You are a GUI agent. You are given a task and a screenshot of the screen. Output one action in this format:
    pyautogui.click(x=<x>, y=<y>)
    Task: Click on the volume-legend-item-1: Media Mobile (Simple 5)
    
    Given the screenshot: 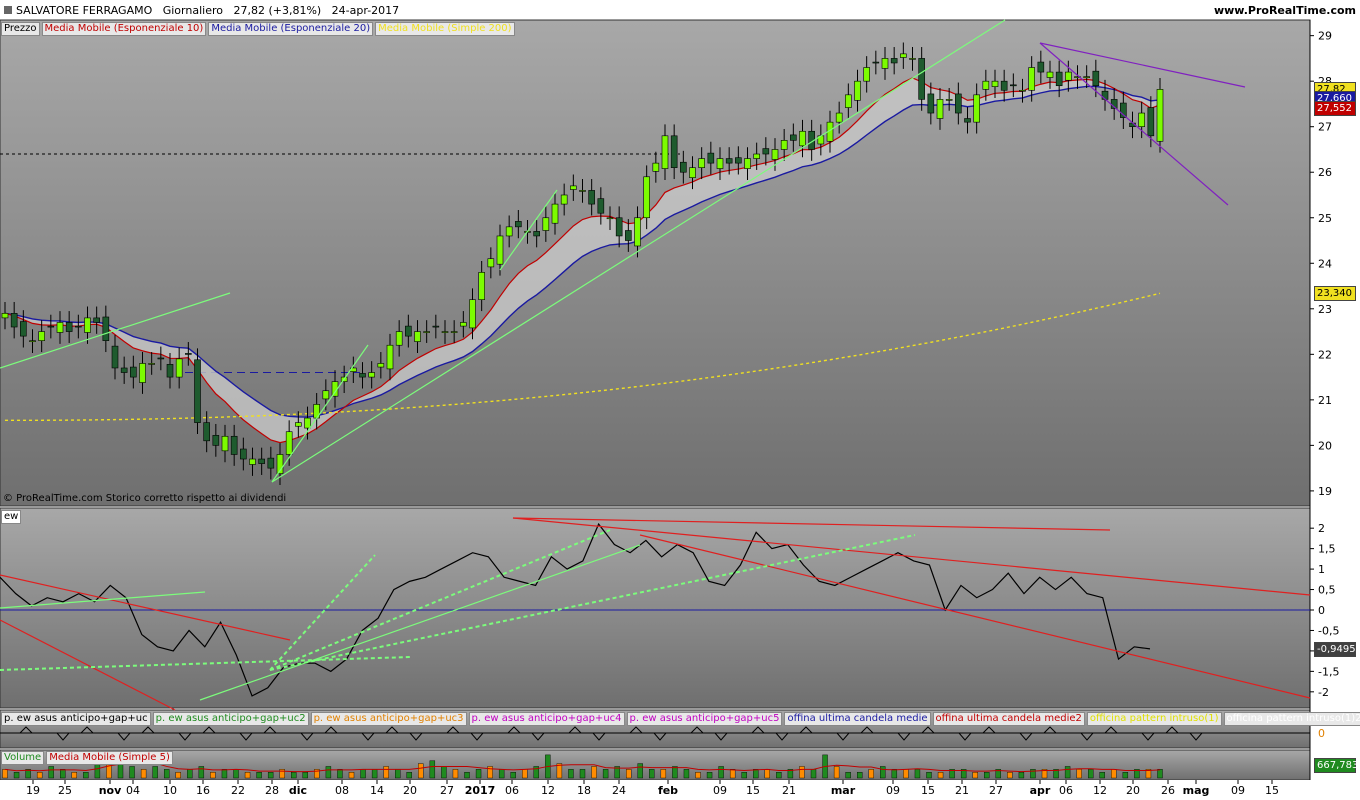 What is the action you would take?
    pyautogui.click(x=109, y=758)
    